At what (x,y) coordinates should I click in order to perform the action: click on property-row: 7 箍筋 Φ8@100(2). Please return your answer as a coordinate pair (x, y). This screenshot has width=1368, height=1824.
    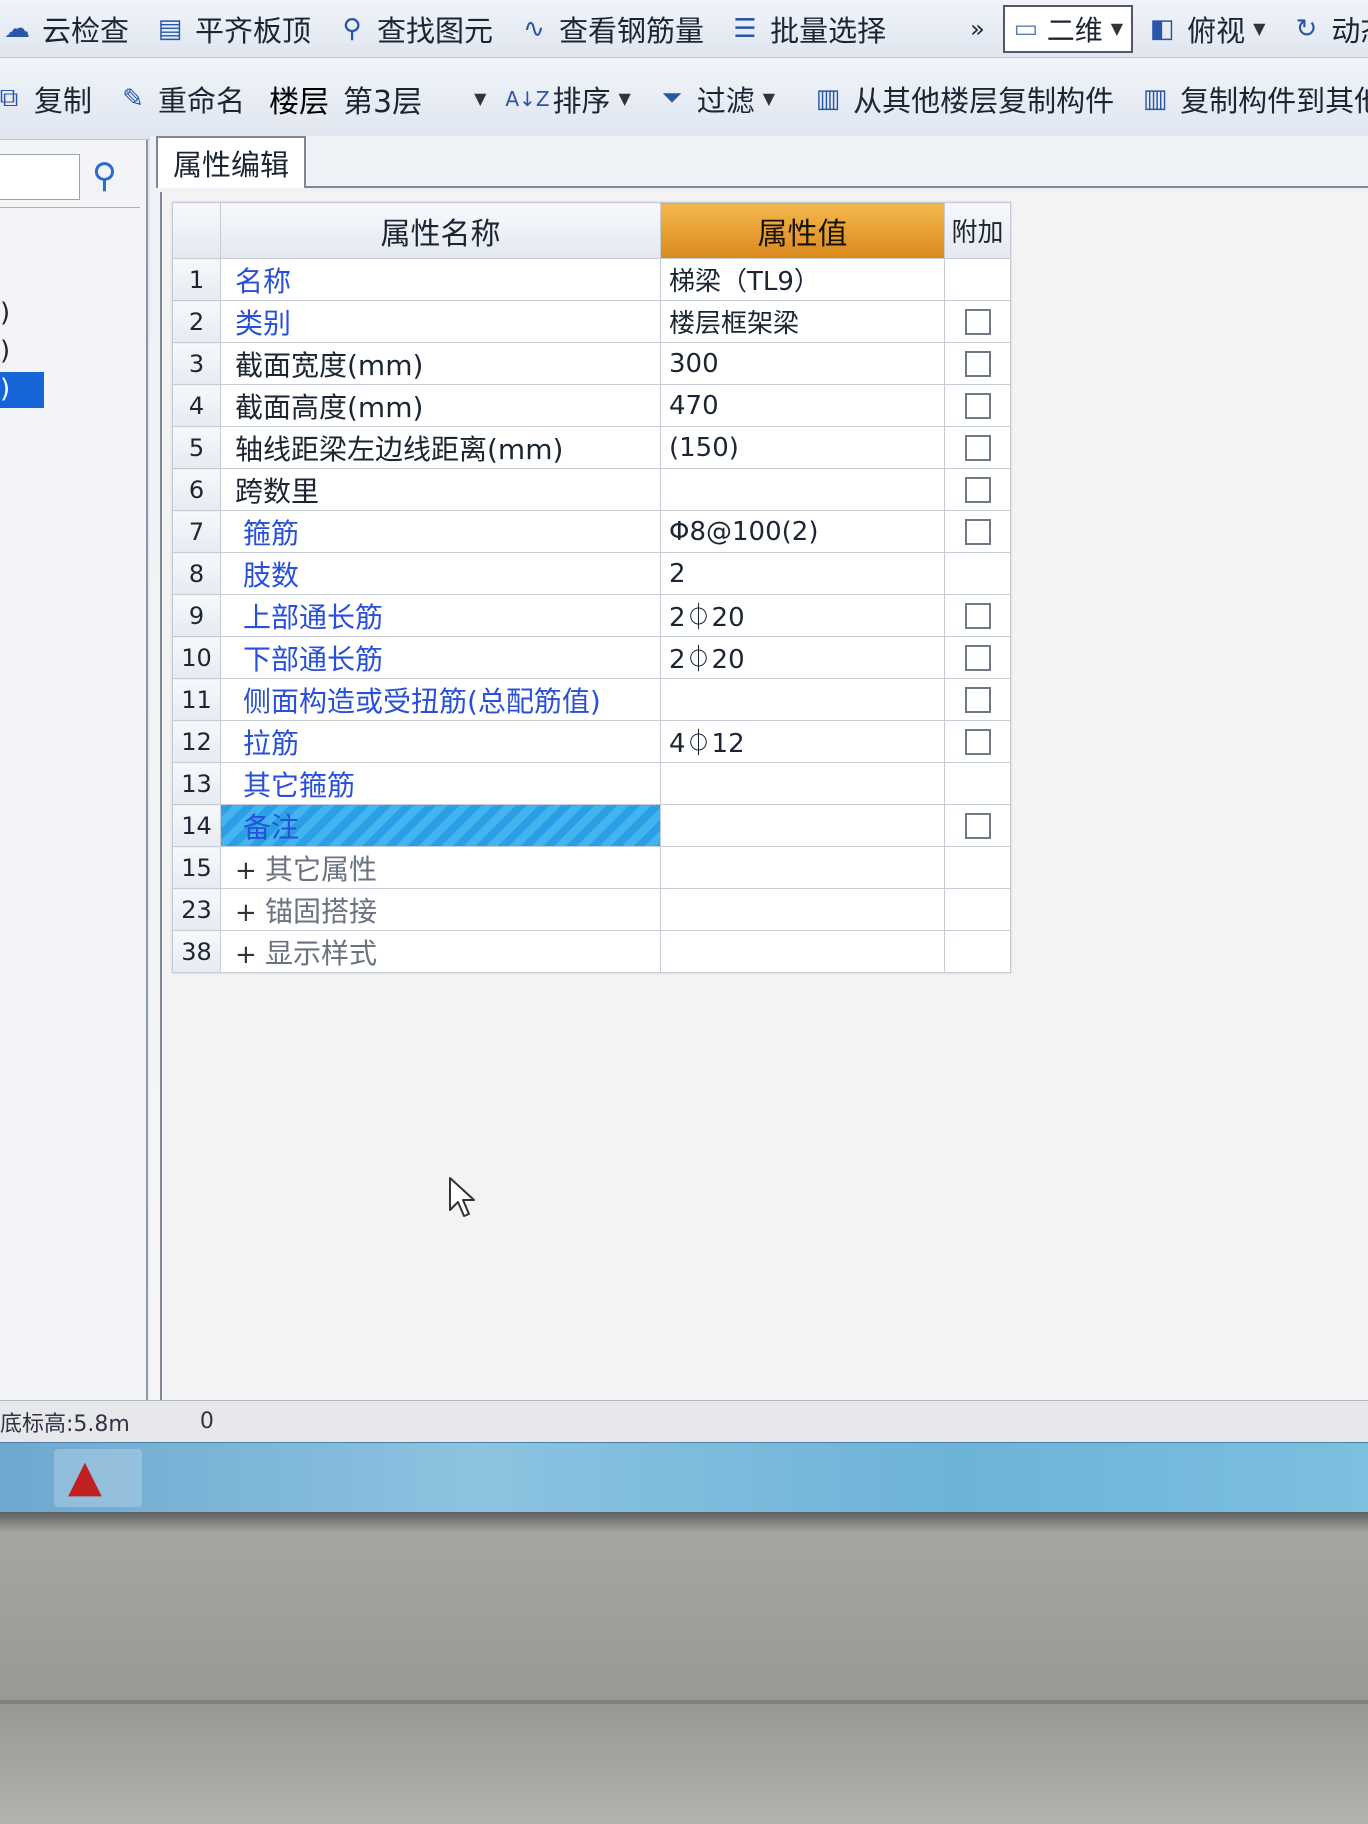
    Looking at the image, I should click on (591, 531).